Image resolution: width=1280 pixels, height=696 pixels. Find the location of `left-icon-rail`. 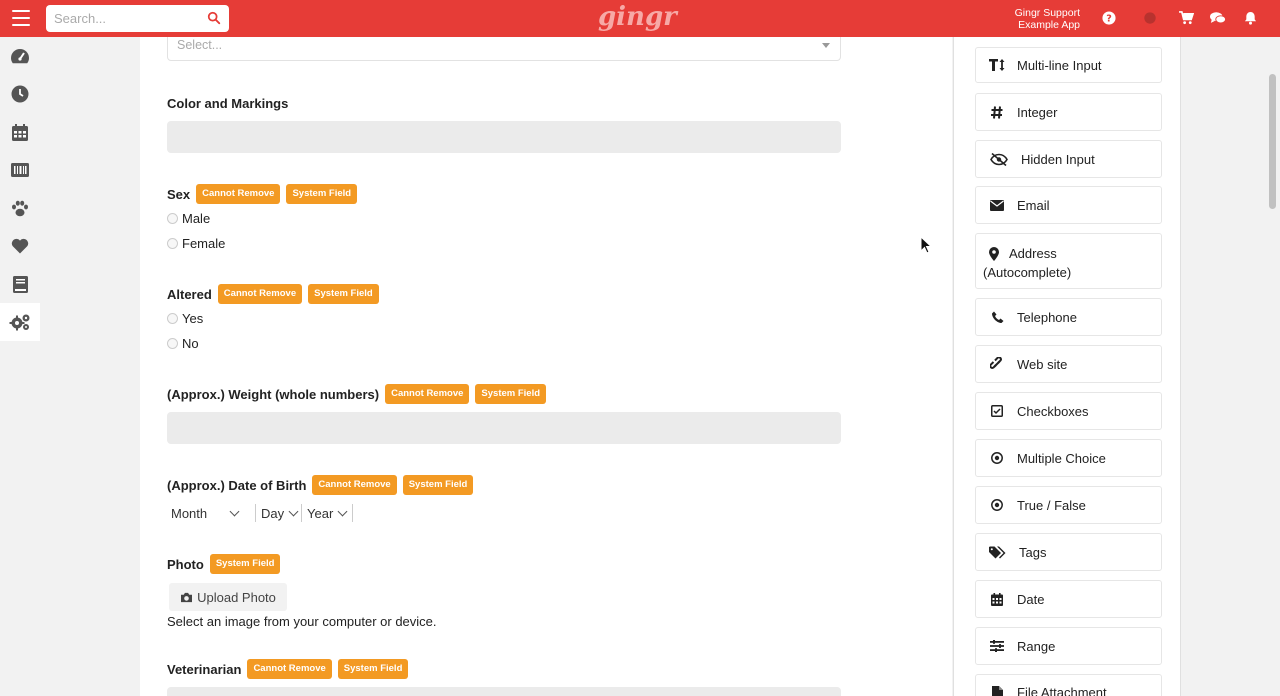

left-icon-rail is located at coordinates (20, 366).